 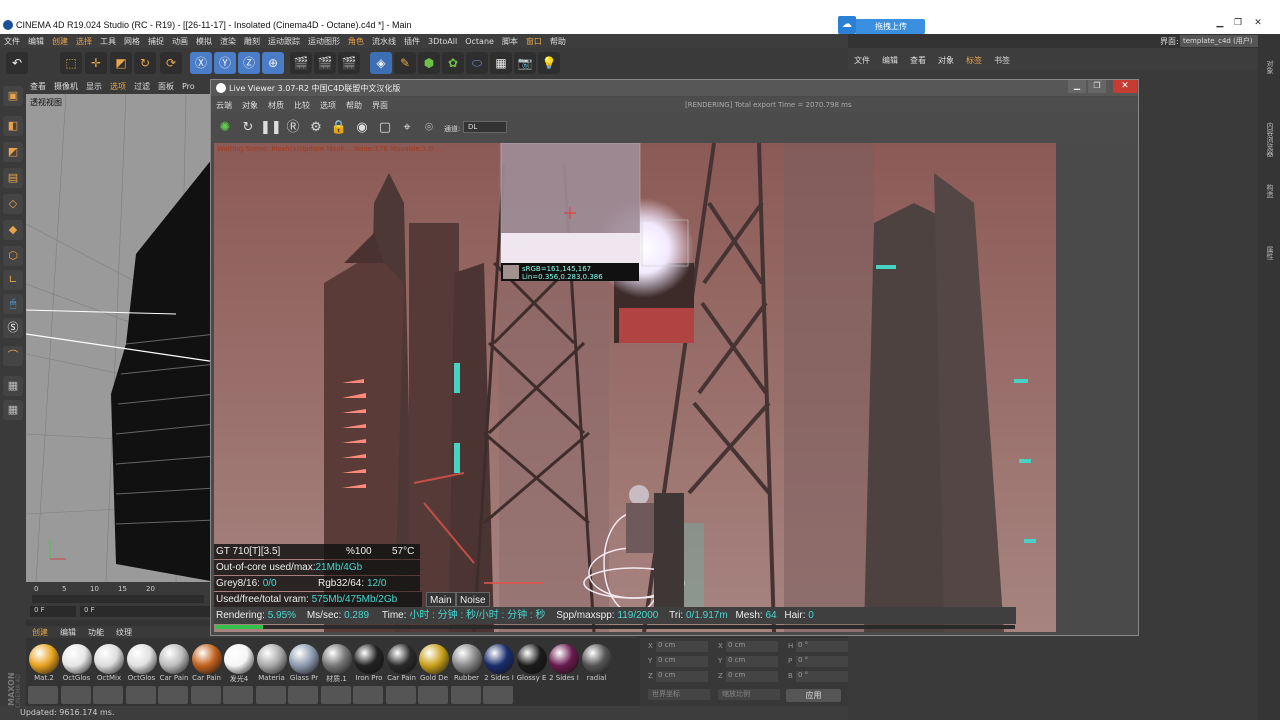 I want to click on viewport-menu-item: 面板, so click(x=166, y=86).